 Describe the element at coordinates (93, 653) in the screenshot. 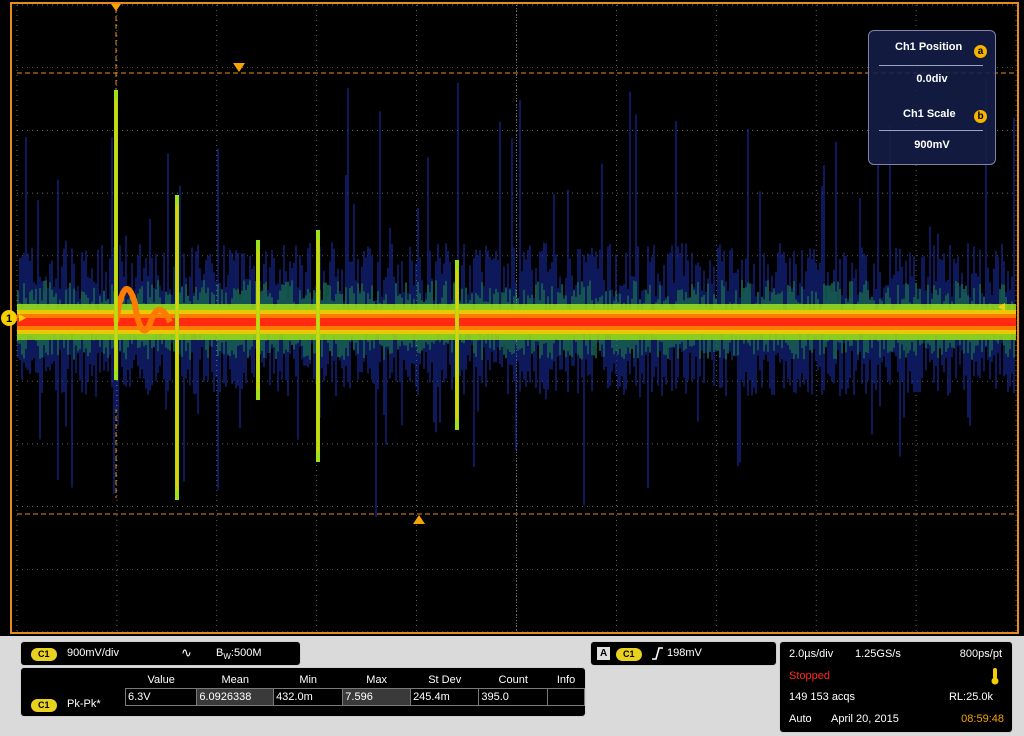

I see `channel-scale: 900mV/div` at that location.